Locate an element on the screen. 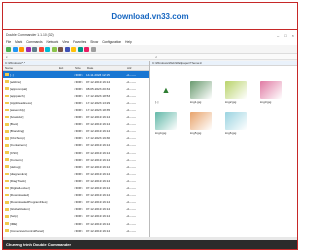 This screenshot has height=252, width=320. right-path-bar: C:\Windows\Web\Wallpaper\Theme1\ is located at coordinates (223, 63).